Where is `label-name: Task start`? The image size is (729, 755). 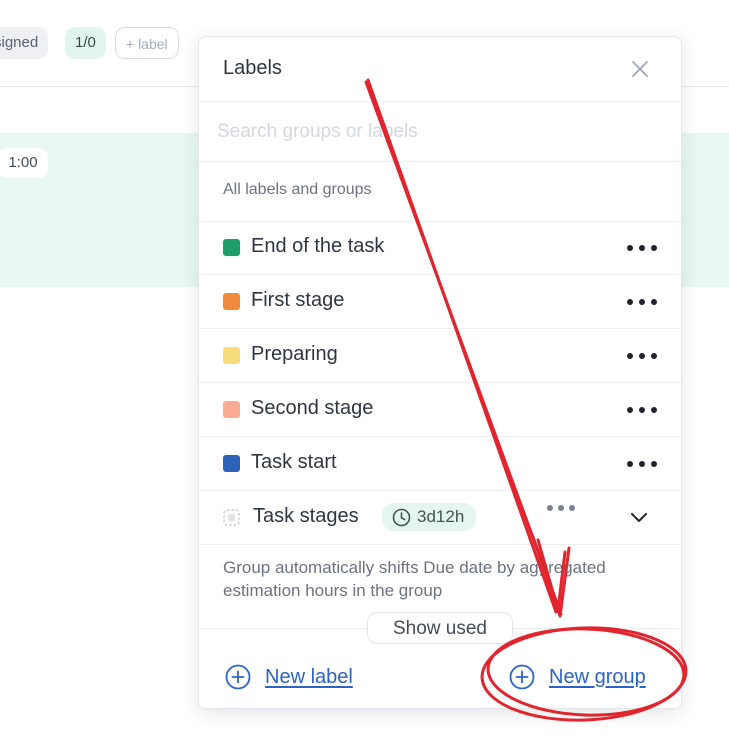
label-name: Task start is located at coordinates (294, 462).